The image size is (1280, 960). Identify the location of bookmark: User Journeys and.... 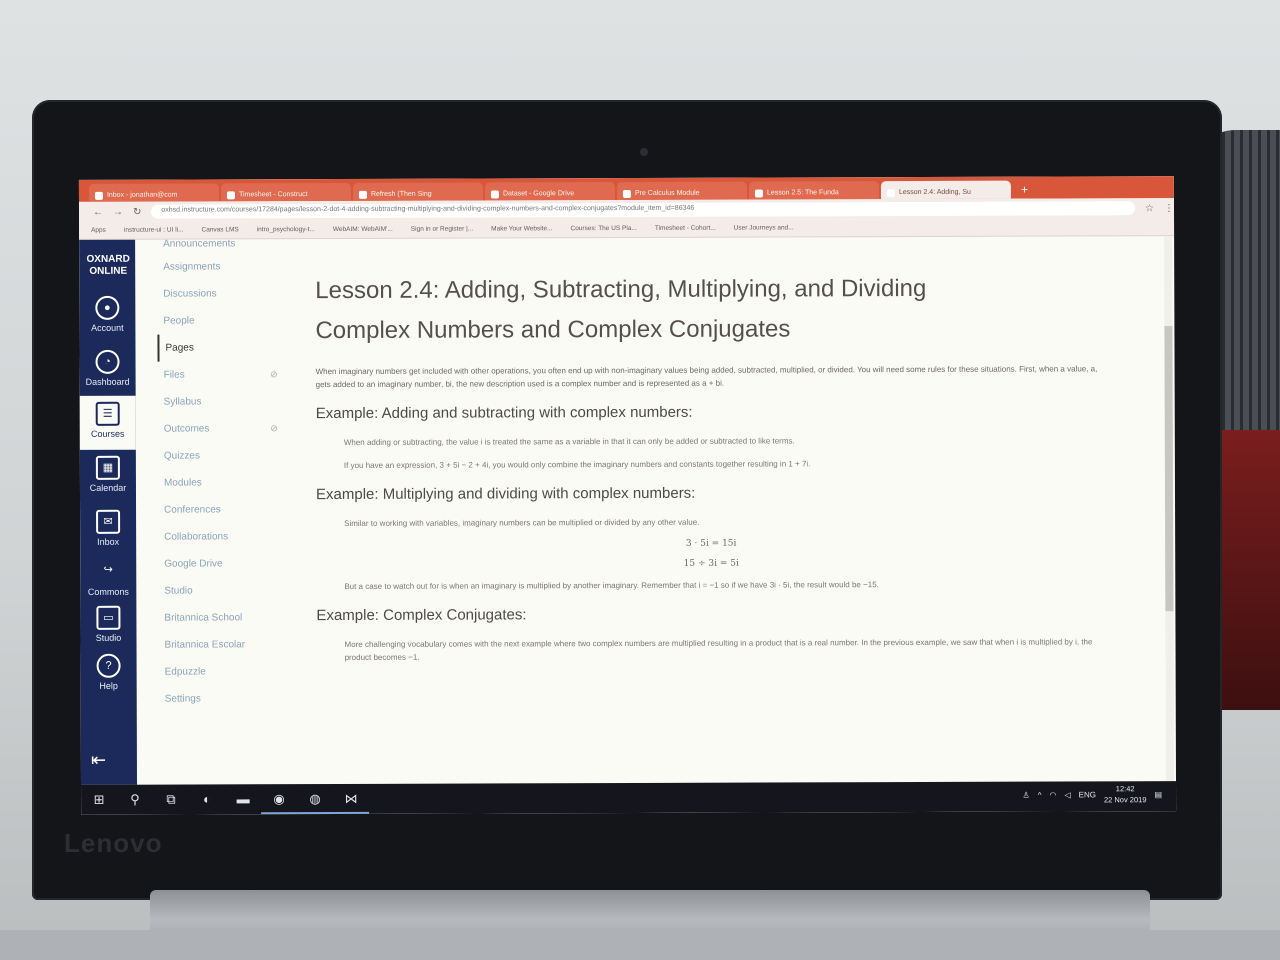
(764, 227).